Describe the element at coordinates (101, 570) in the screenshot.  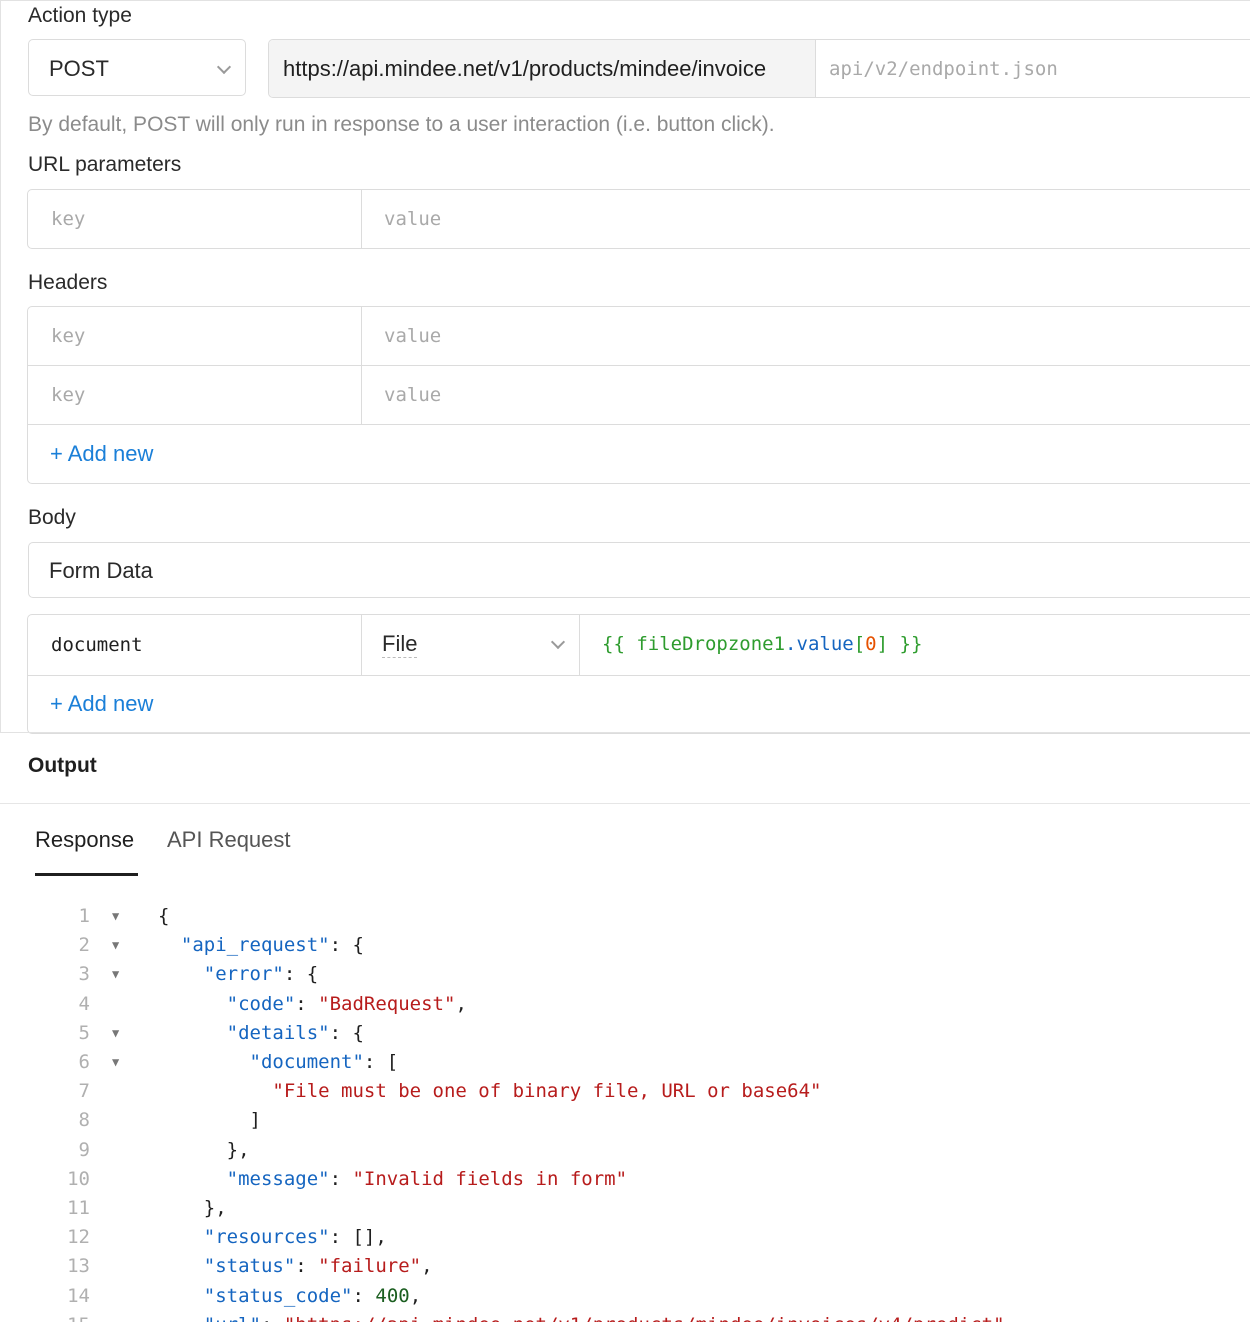
I see `body-type-value: Form Data` at that location.